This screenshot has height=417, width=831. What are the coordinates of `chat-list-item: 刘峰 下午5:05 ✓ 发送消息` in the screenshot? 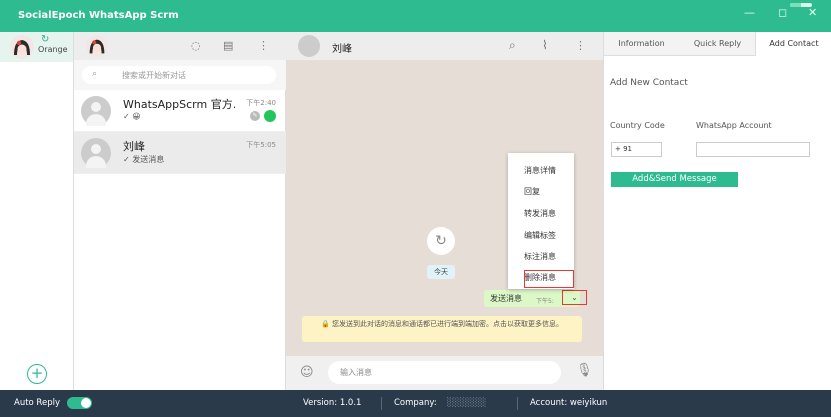 It's located at (180, 153).